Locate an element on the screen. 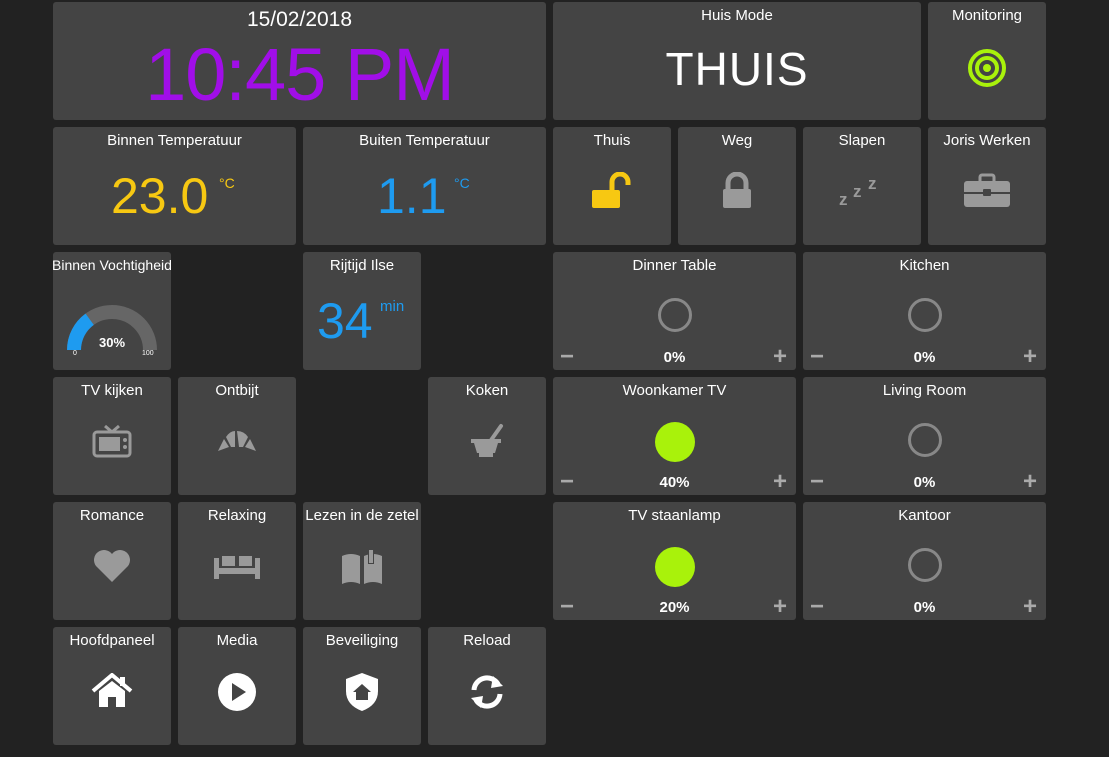 The image size is (1109, 757). open-book-icon is located at coordinates (362, 567).